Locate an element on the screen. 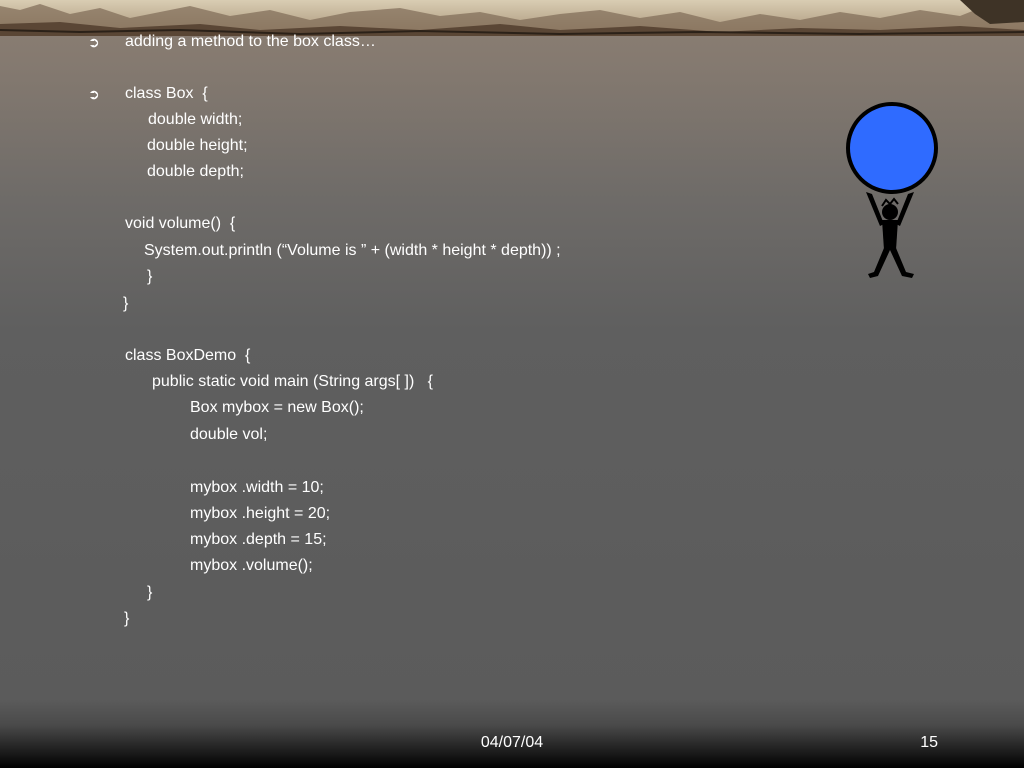  code-line: mybox .volume(); is located at coordinates (251, 565).